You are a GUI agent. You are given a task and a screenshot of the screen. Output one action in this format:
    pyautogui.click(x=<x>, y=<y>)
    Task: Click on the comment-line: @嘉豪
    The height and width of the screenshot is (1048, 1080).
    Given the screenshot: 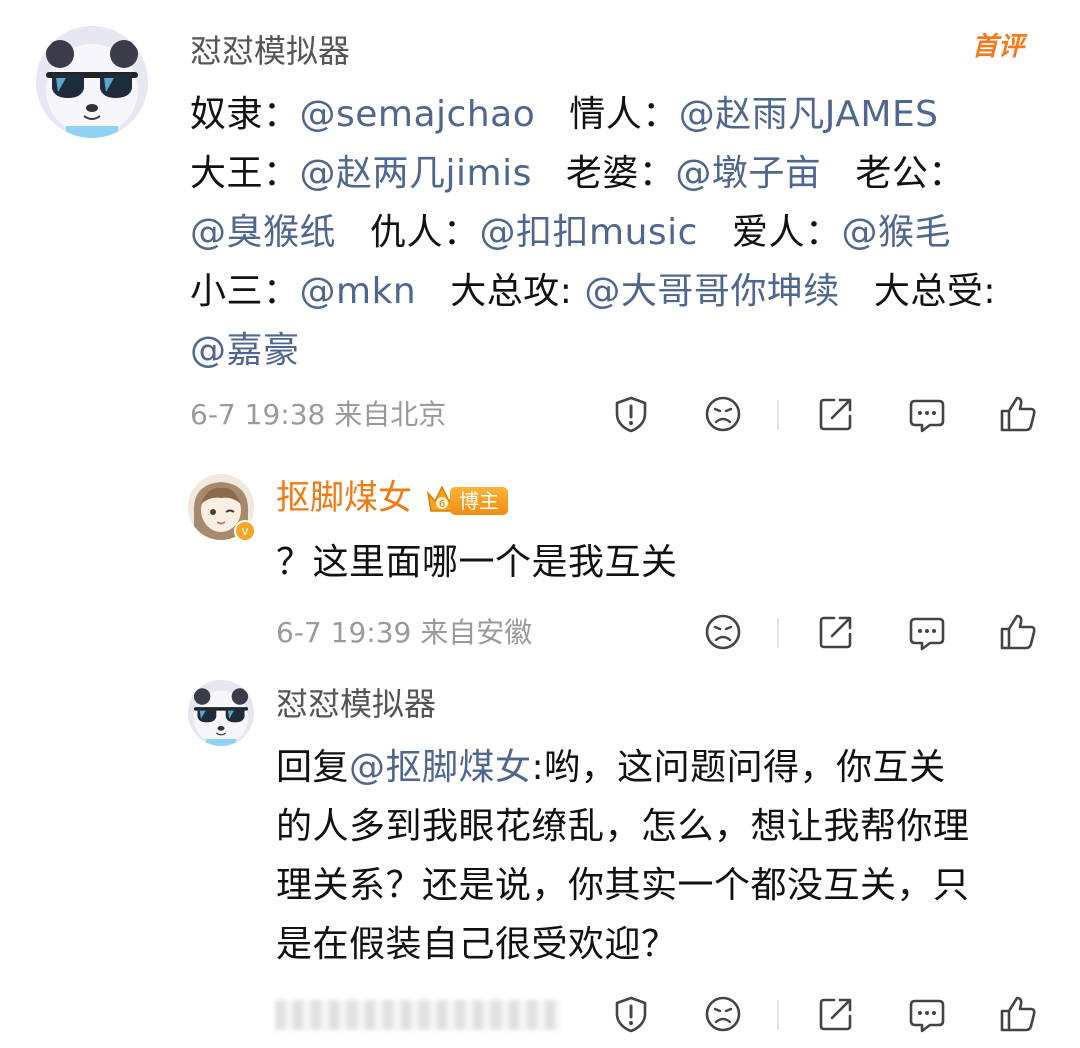 What is the action you would take?
    pyautogui.click(x=620, y=350)
    